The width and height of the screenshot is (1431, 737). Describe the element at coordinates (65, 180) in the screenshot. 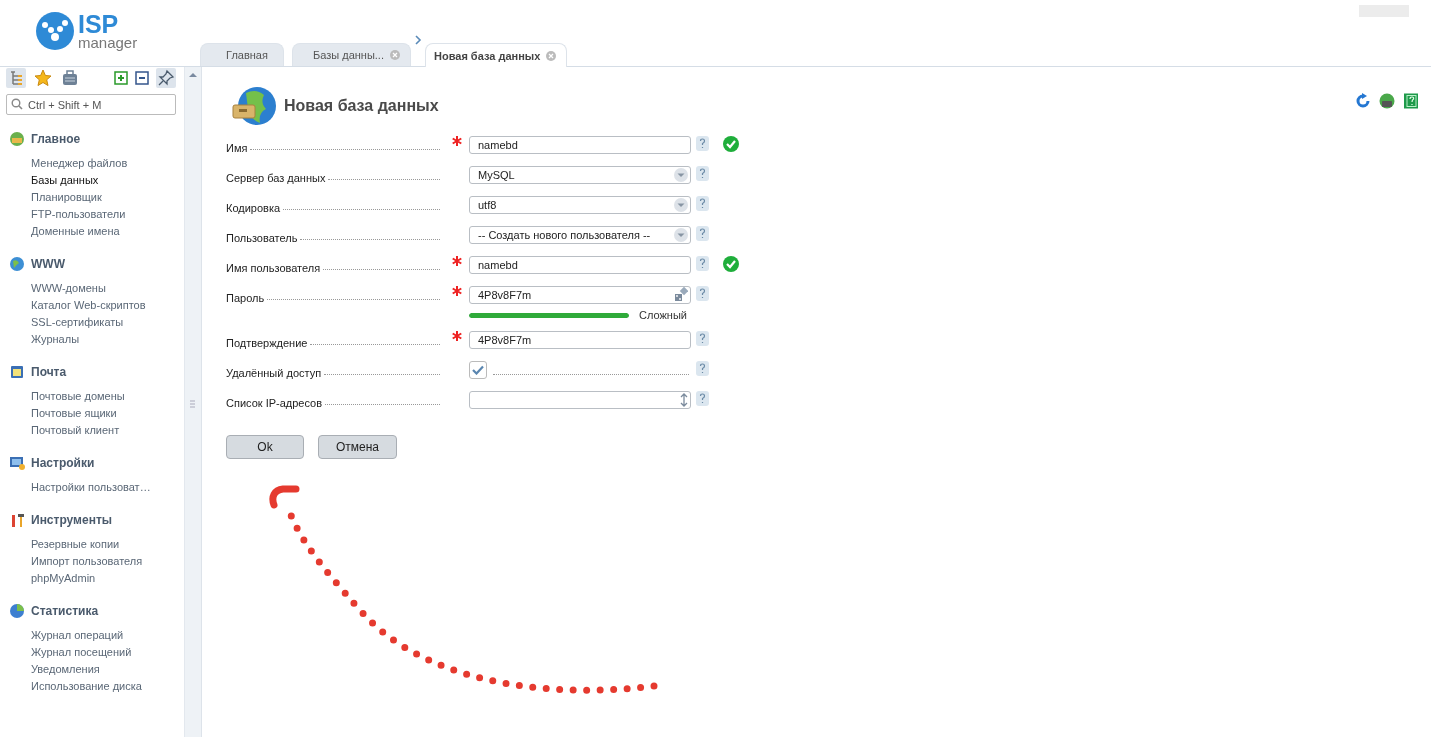

I see `sidebar-item: Базы данных` at that location.